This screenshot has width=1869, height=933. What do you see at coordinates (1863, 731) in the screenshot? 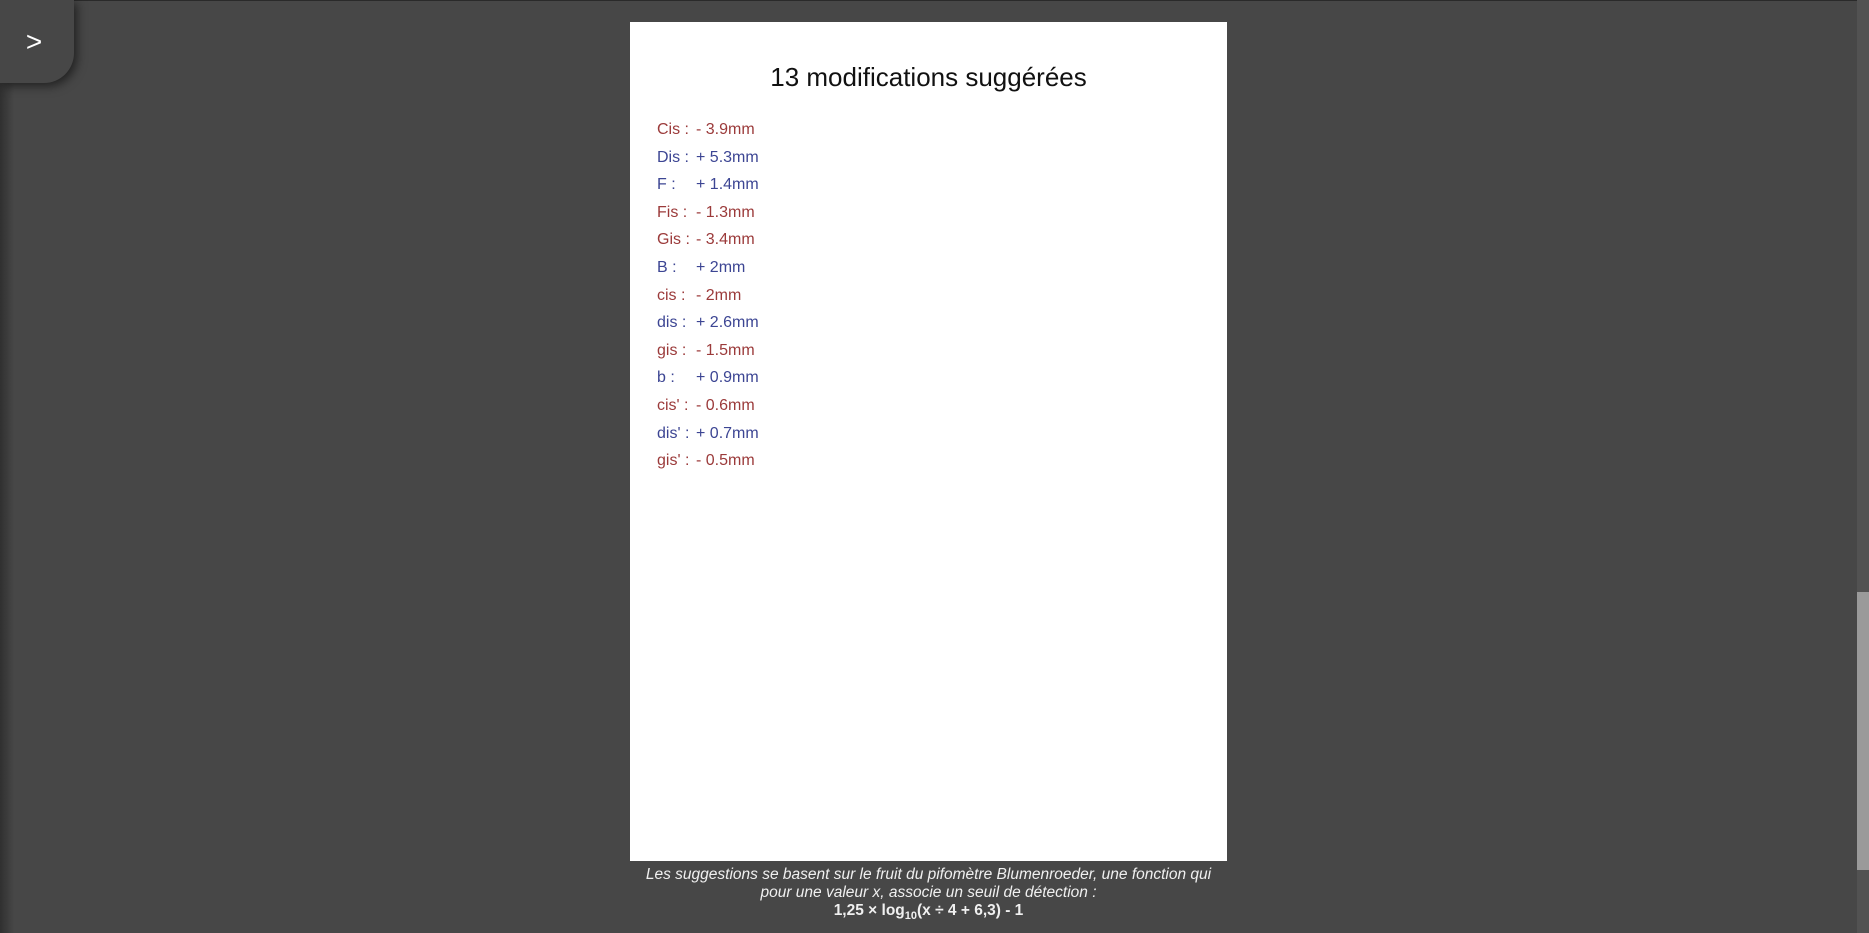
I see `scrollbar-thumb` at bounding box center [1863, 731].